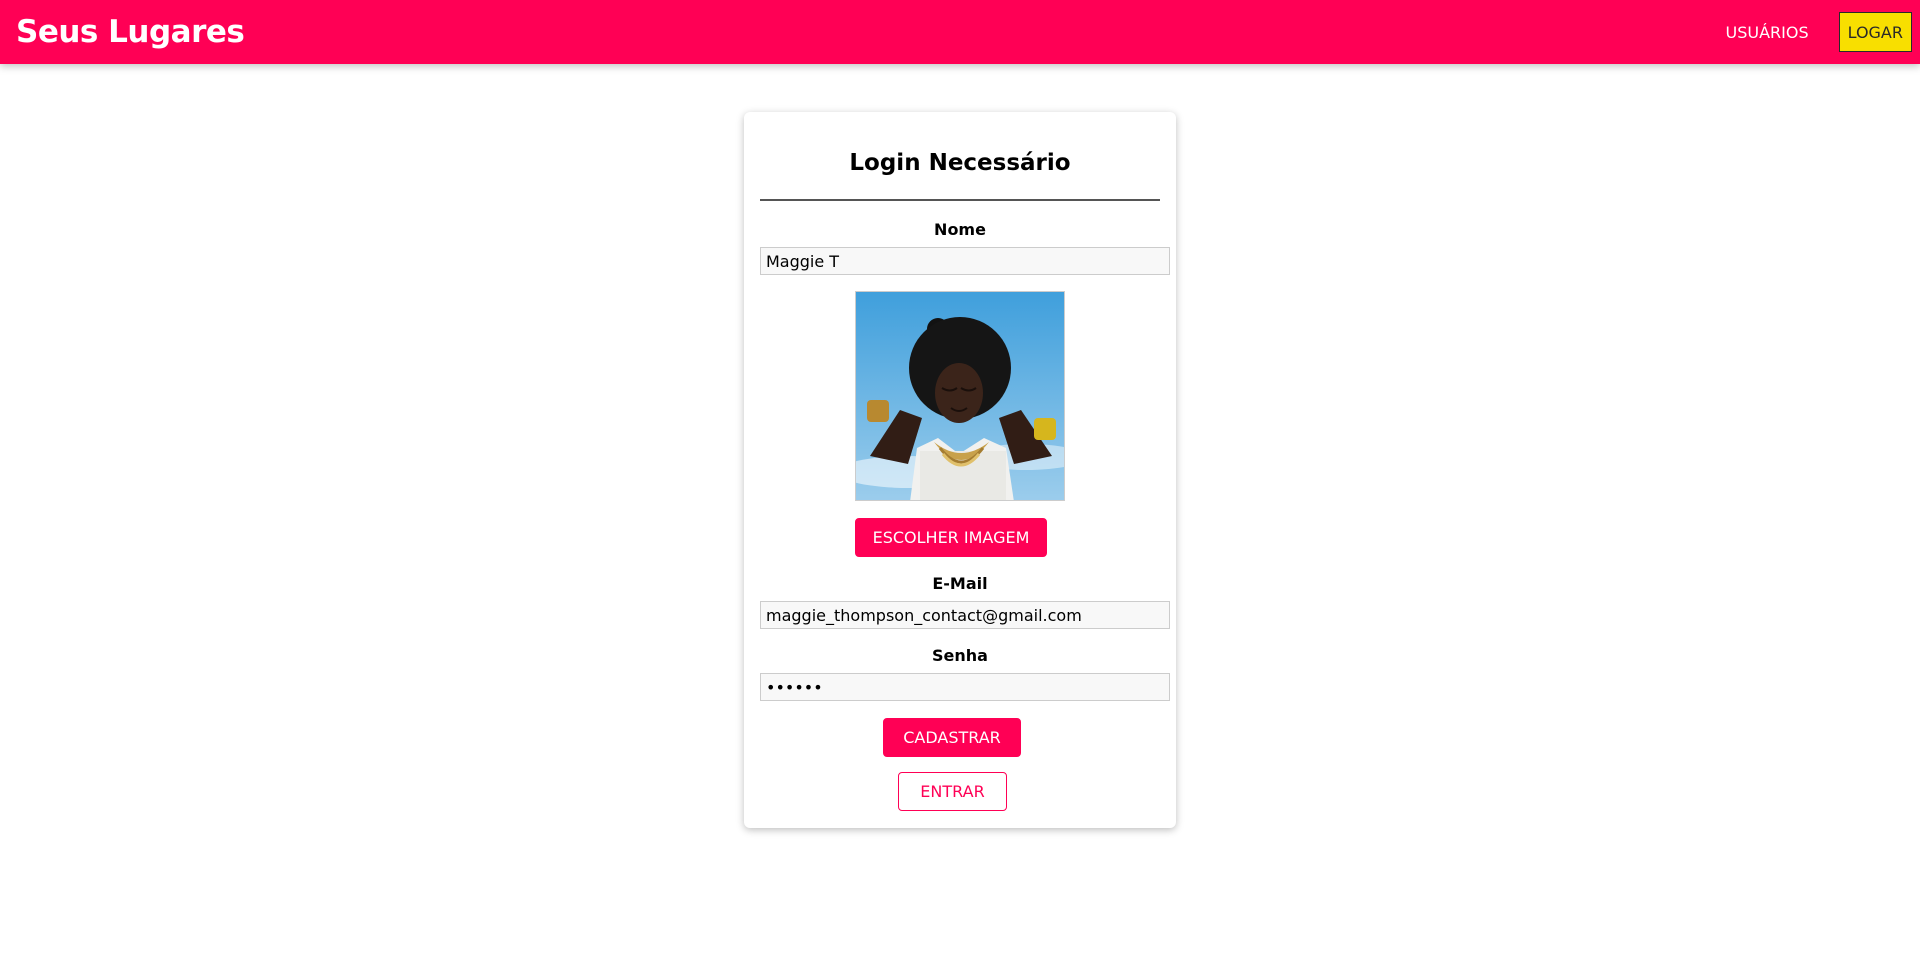  I want to click on main-header: Seus Lugares USUÁRIOS LOGAR, so click(960, 32).